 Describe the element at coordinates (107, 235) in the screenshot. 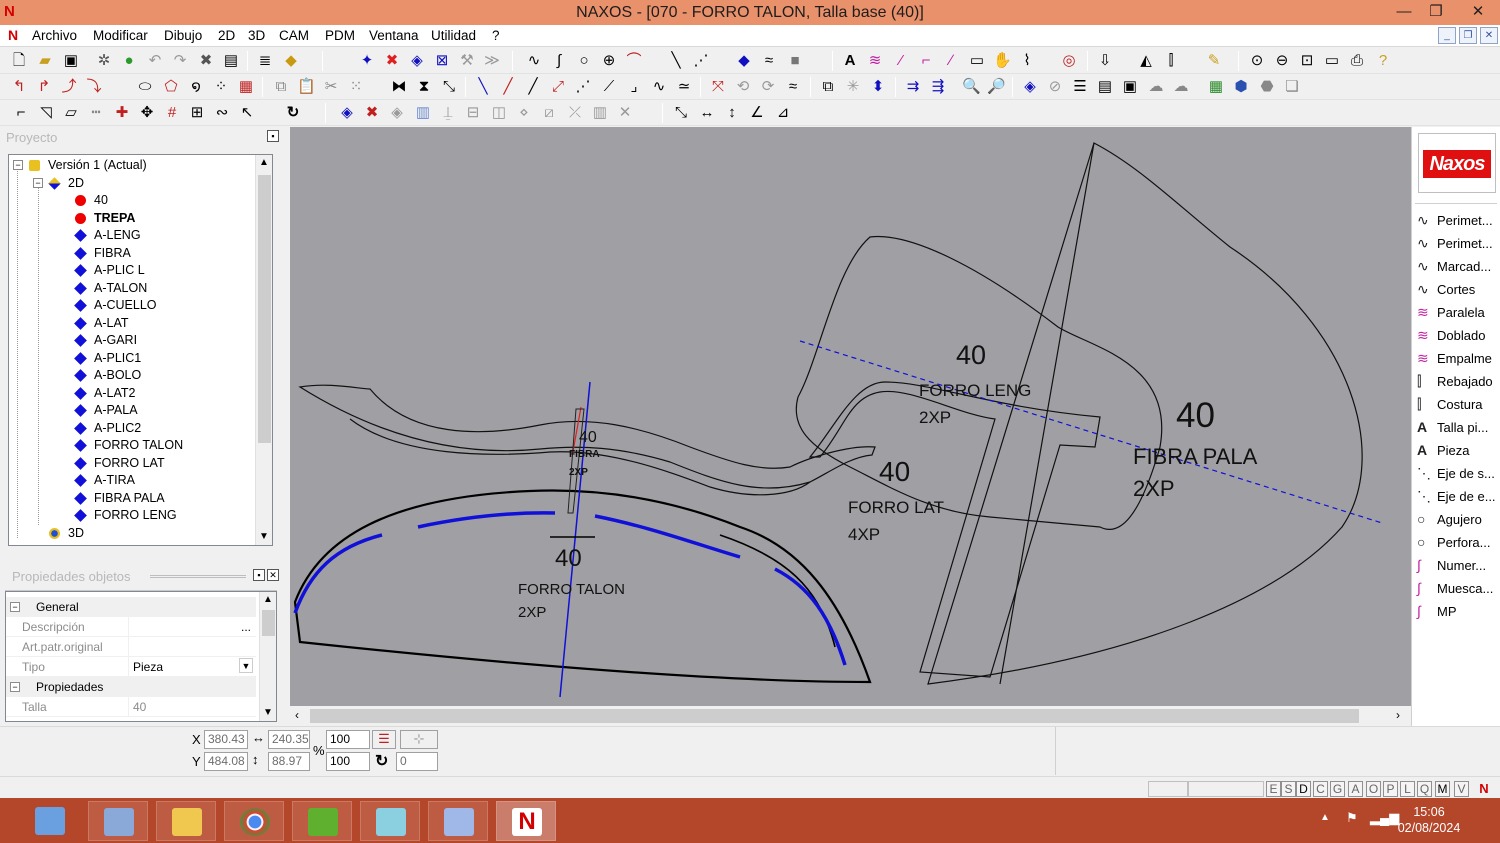

I see `tree-item: A-LENG` at that location.